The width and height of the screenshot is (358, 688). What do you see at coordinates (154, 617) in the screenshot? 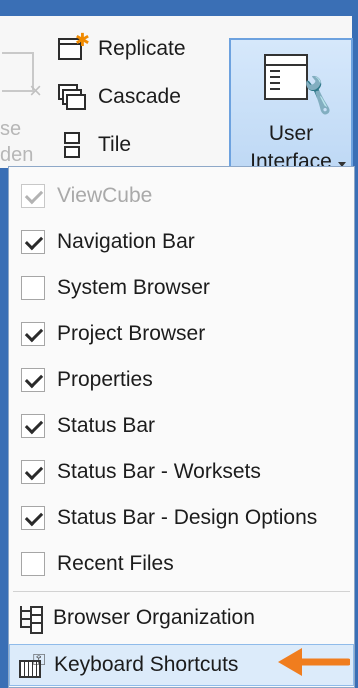
I see `browser-organization-label: Browser Organization` at bounding box center [154, 617].